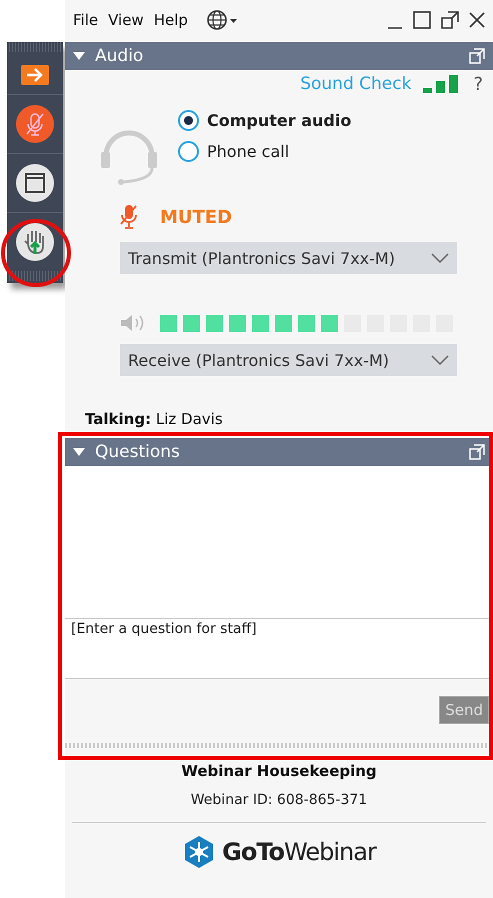 The image size is (493, 898). What do you see at coordinates (265, 151) in the screenshot?
I see `radio-option: Phone call` at bounding box center [265, 151].